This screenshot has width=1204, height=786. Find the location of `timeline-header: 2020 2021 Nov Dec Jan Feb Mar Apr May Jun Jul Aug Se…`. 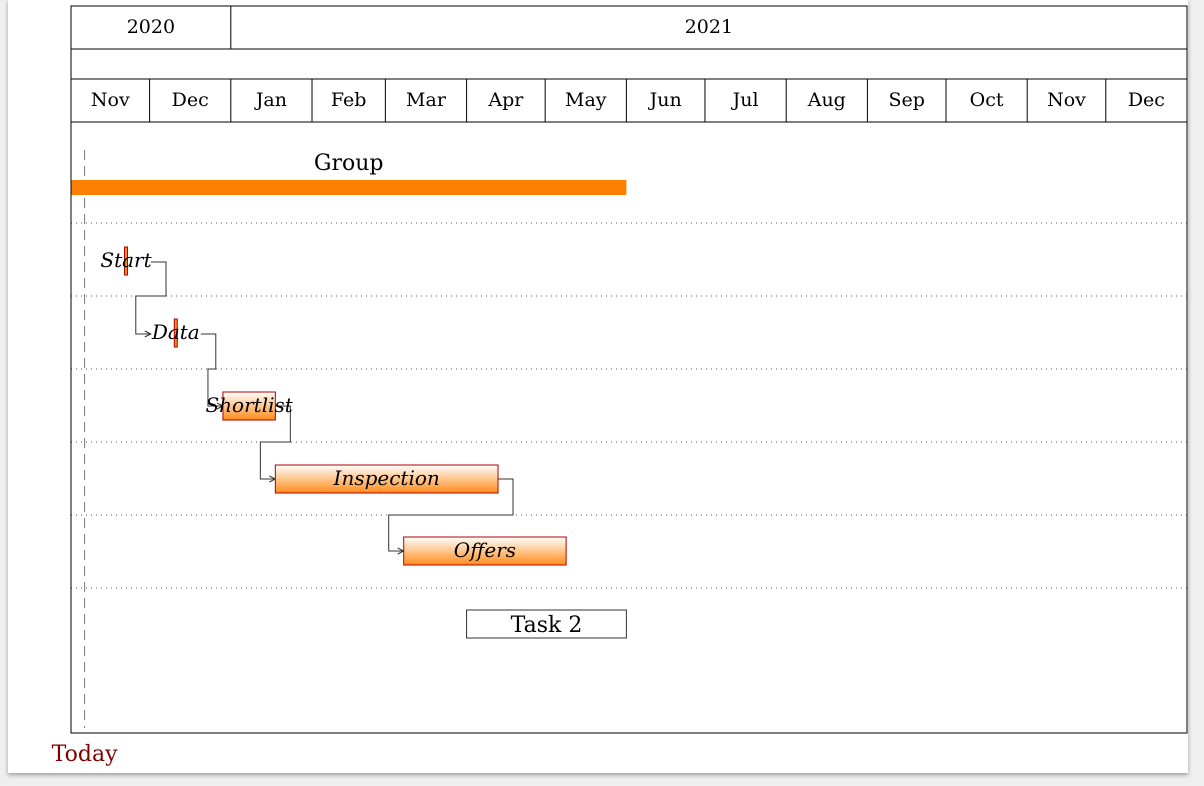

timeline-header: 2020 2021 Nov Dec Jan Feb Mar Apr May Jun Jul Aug Se… is located at coordinates (629, 64).